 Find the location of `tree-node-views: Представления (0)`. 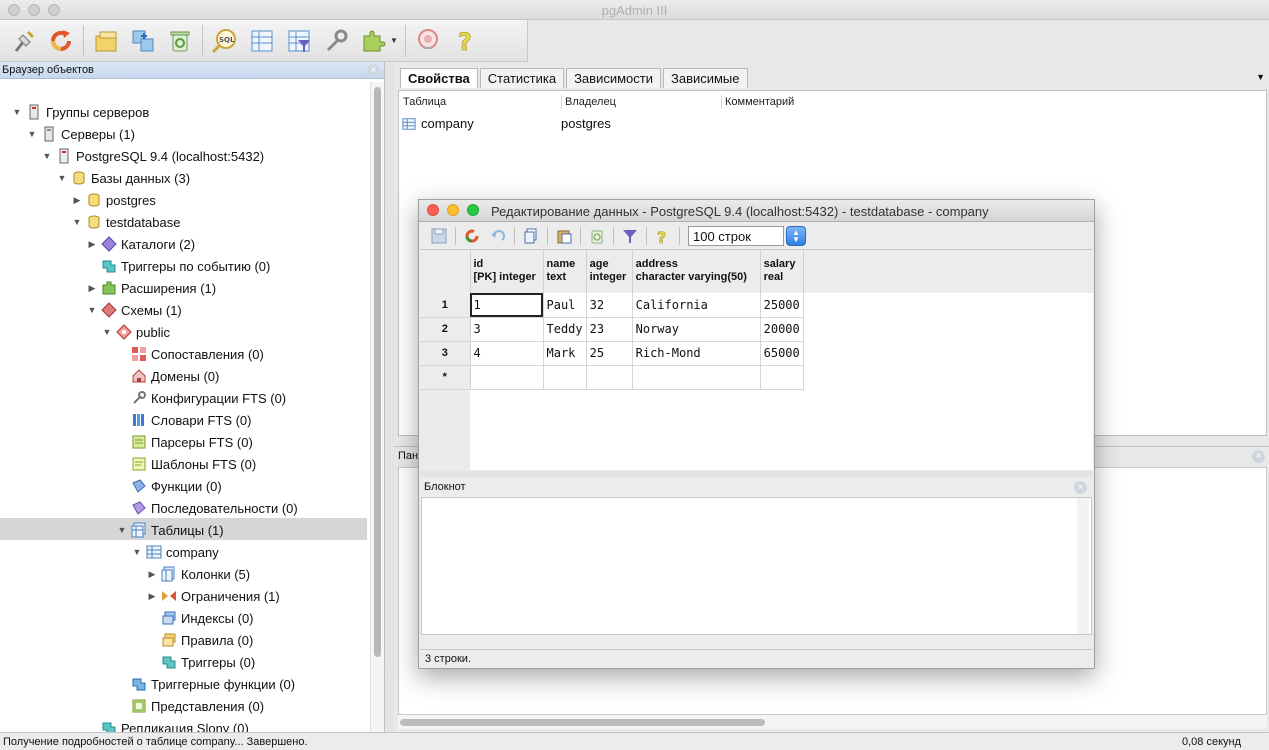

tree-node-views: Представления (0) is located at coordinates (189, 706).